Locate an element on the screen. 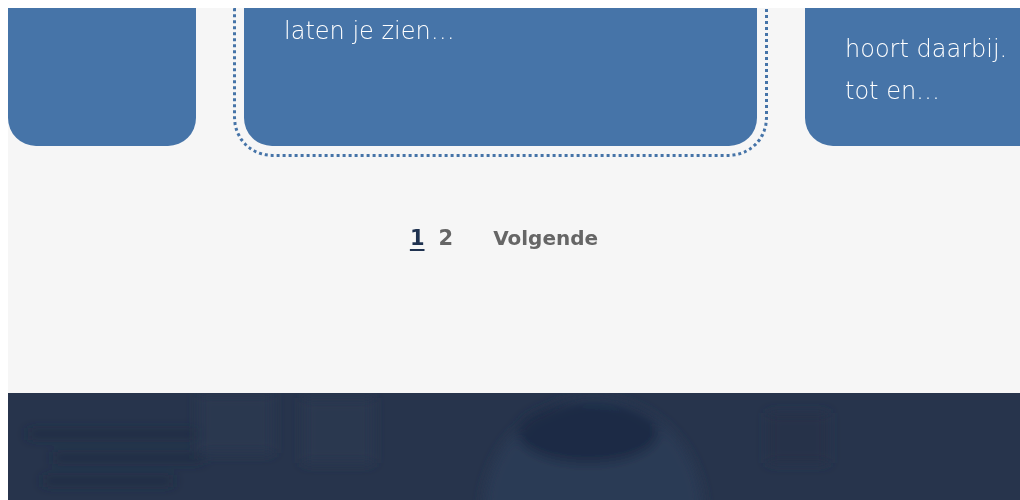 The width and height of the screenshot is (1020, 500). page-link: 1 is located at coordinates (417, 238).